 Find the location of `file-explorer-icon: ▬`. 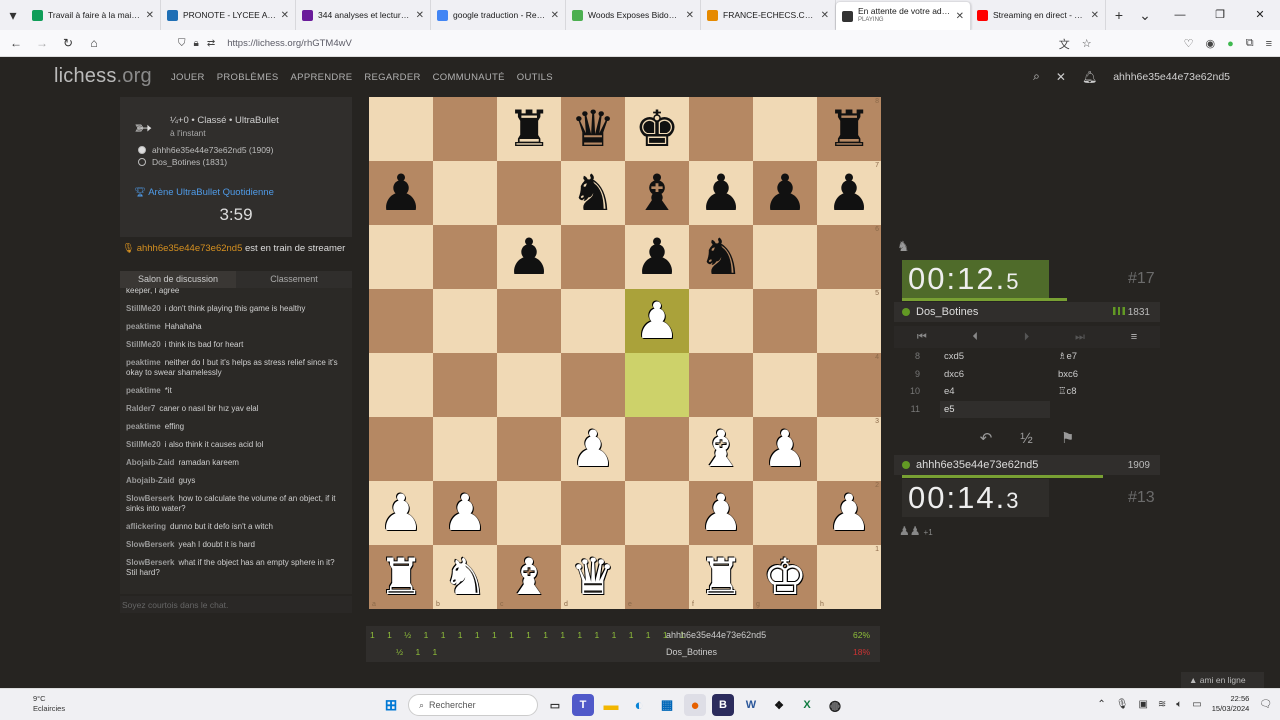

file-explorer-icon: ▬ is located at coordinates (611, 705).